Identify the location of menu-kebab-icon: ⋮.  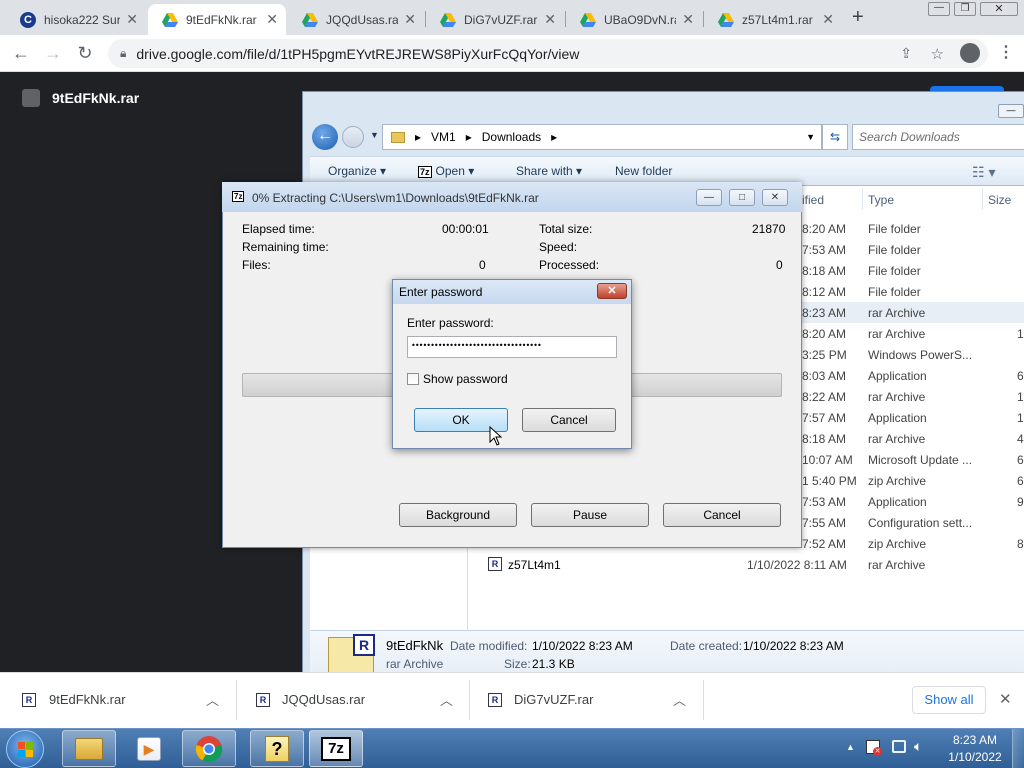
(1006, 52).